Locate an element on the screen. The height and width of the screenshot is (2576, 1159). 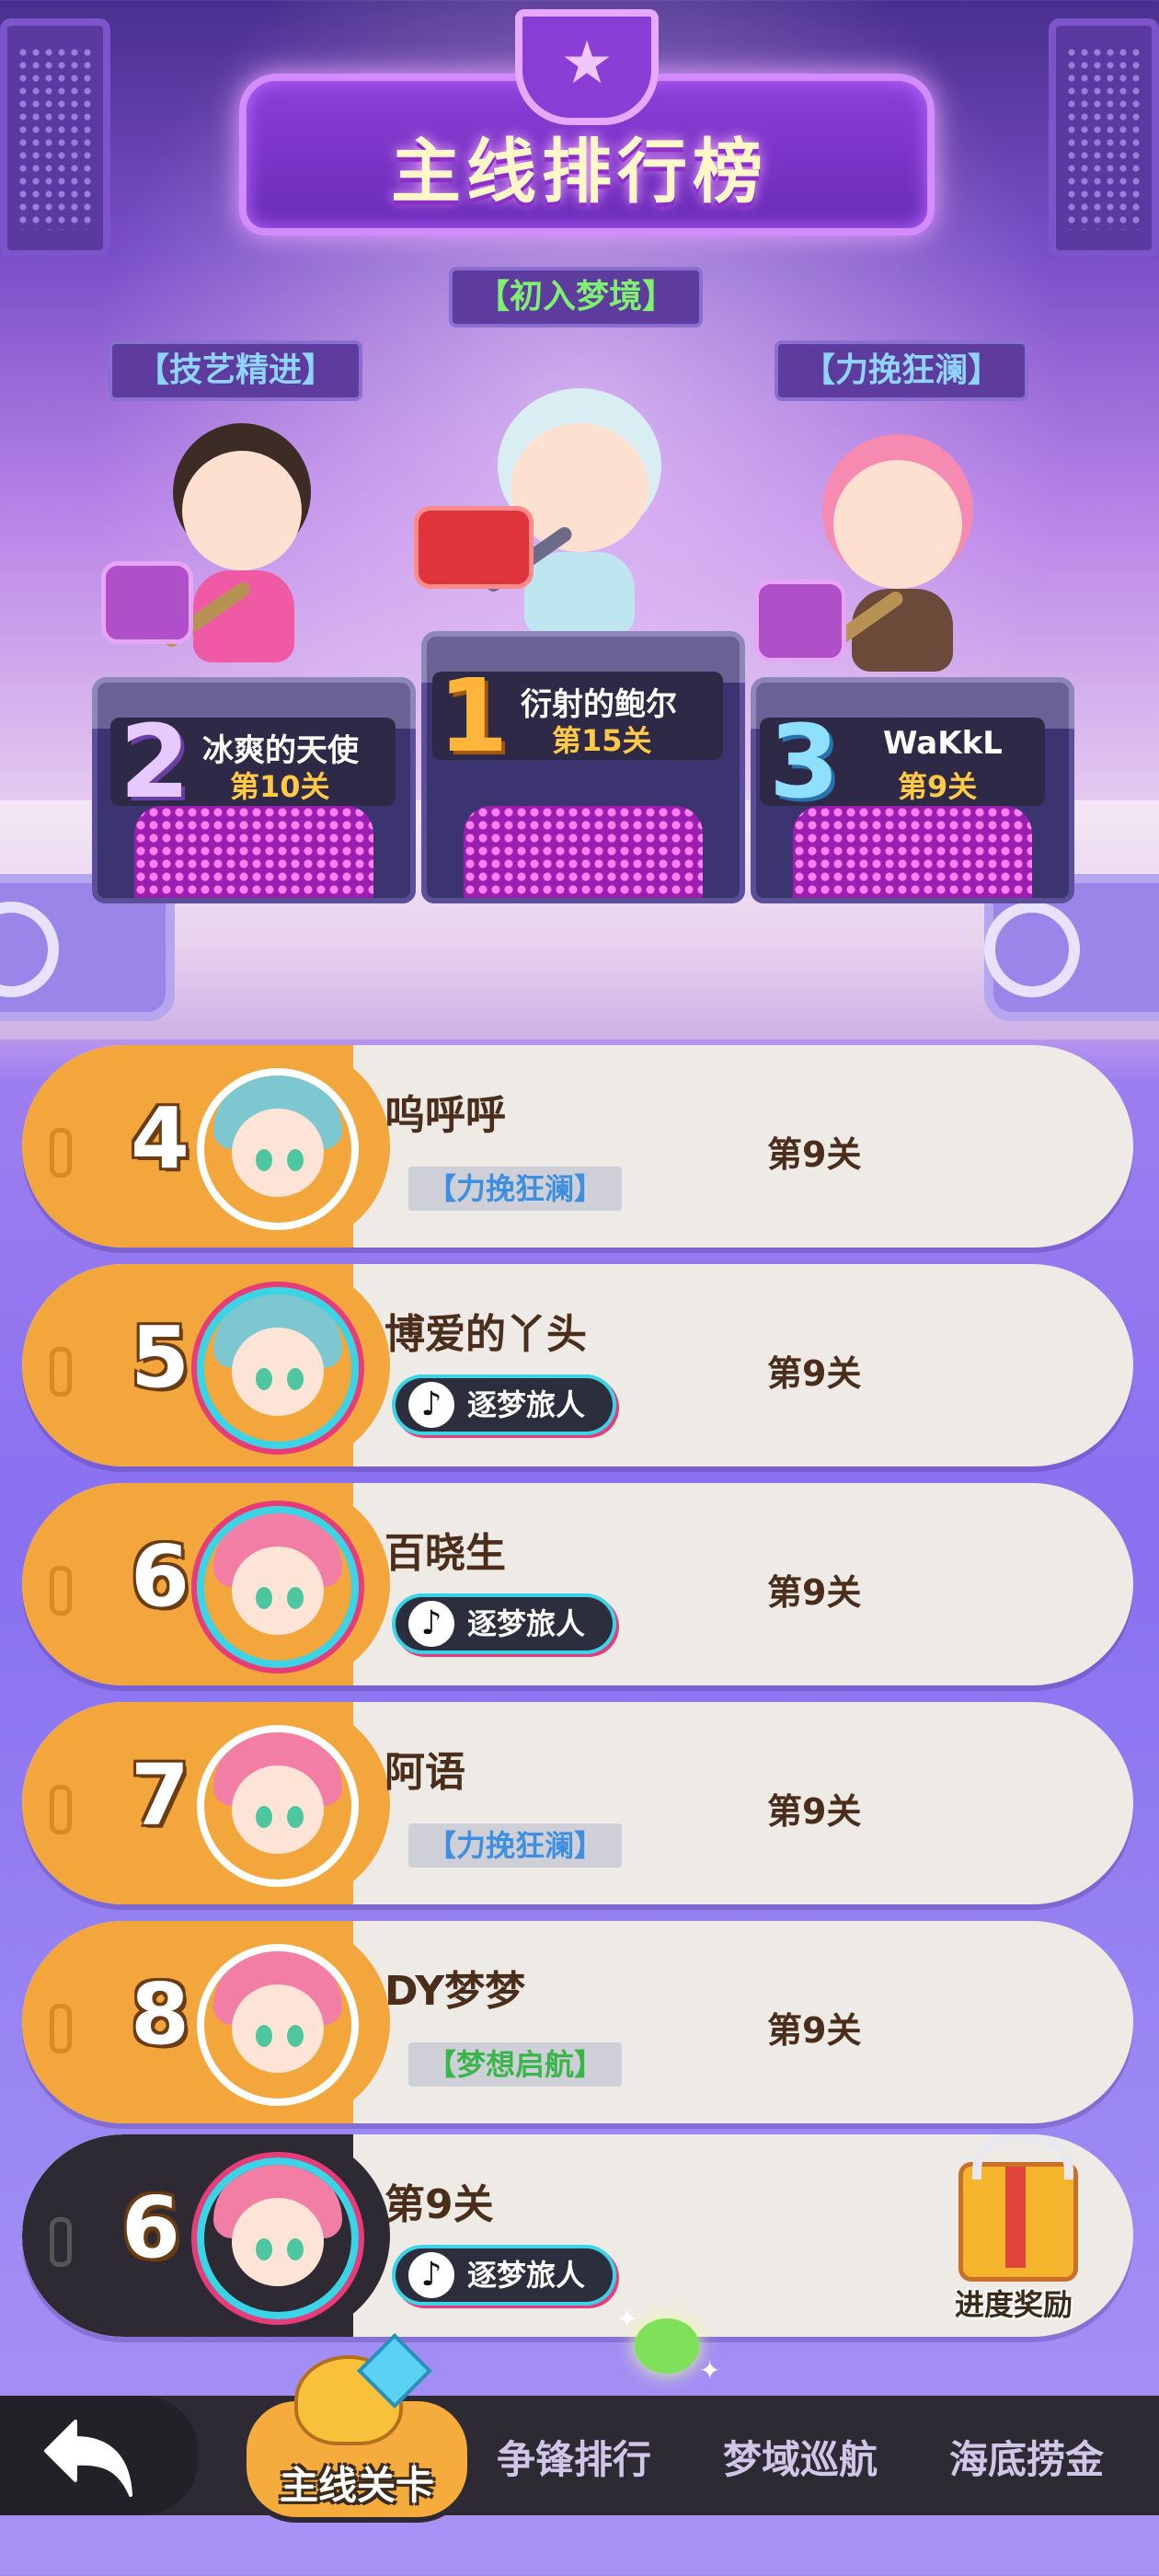
right-speaker is located at coordinates (1104, 138).